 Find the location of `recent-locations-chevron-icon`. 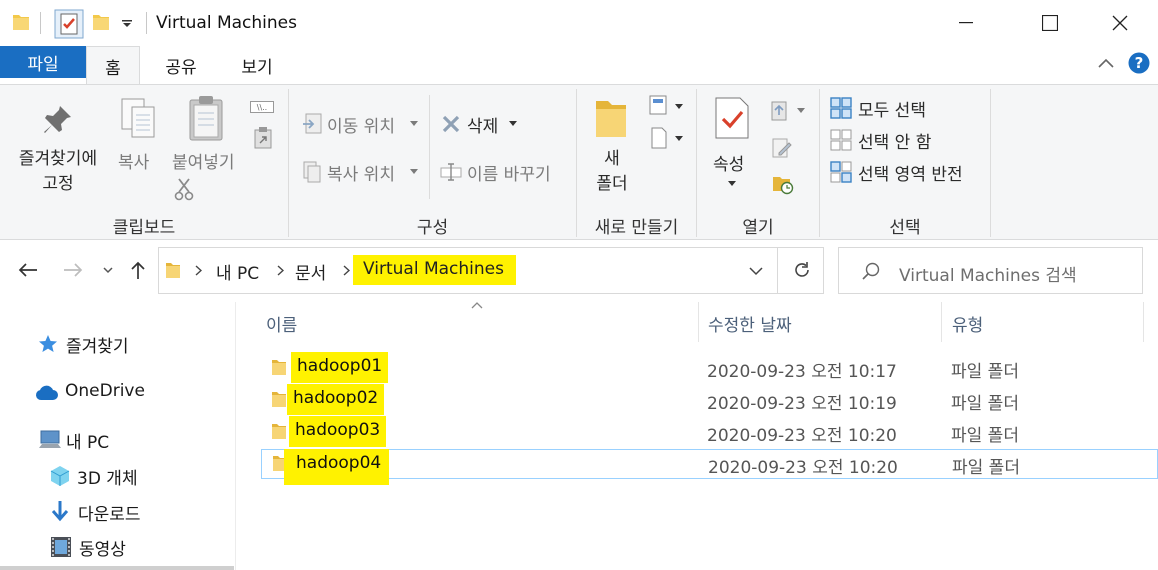

recent-locations-chevron-icon is located at coordinates (108, 270).